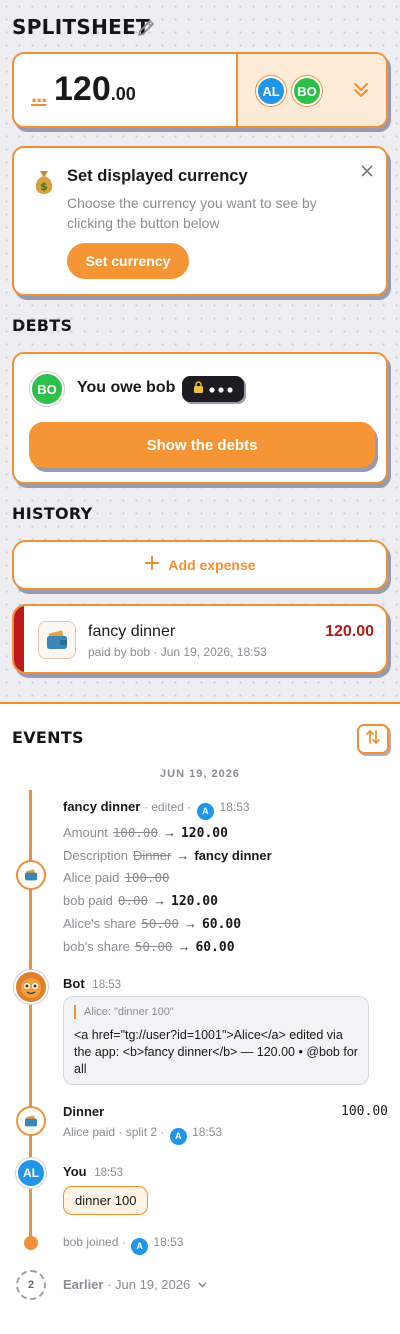 The width and height of the screenshot is (400, 1334). Describe the element at coordinates (19, 639) in the screenshot. I see `expense-status-bar` at that location.